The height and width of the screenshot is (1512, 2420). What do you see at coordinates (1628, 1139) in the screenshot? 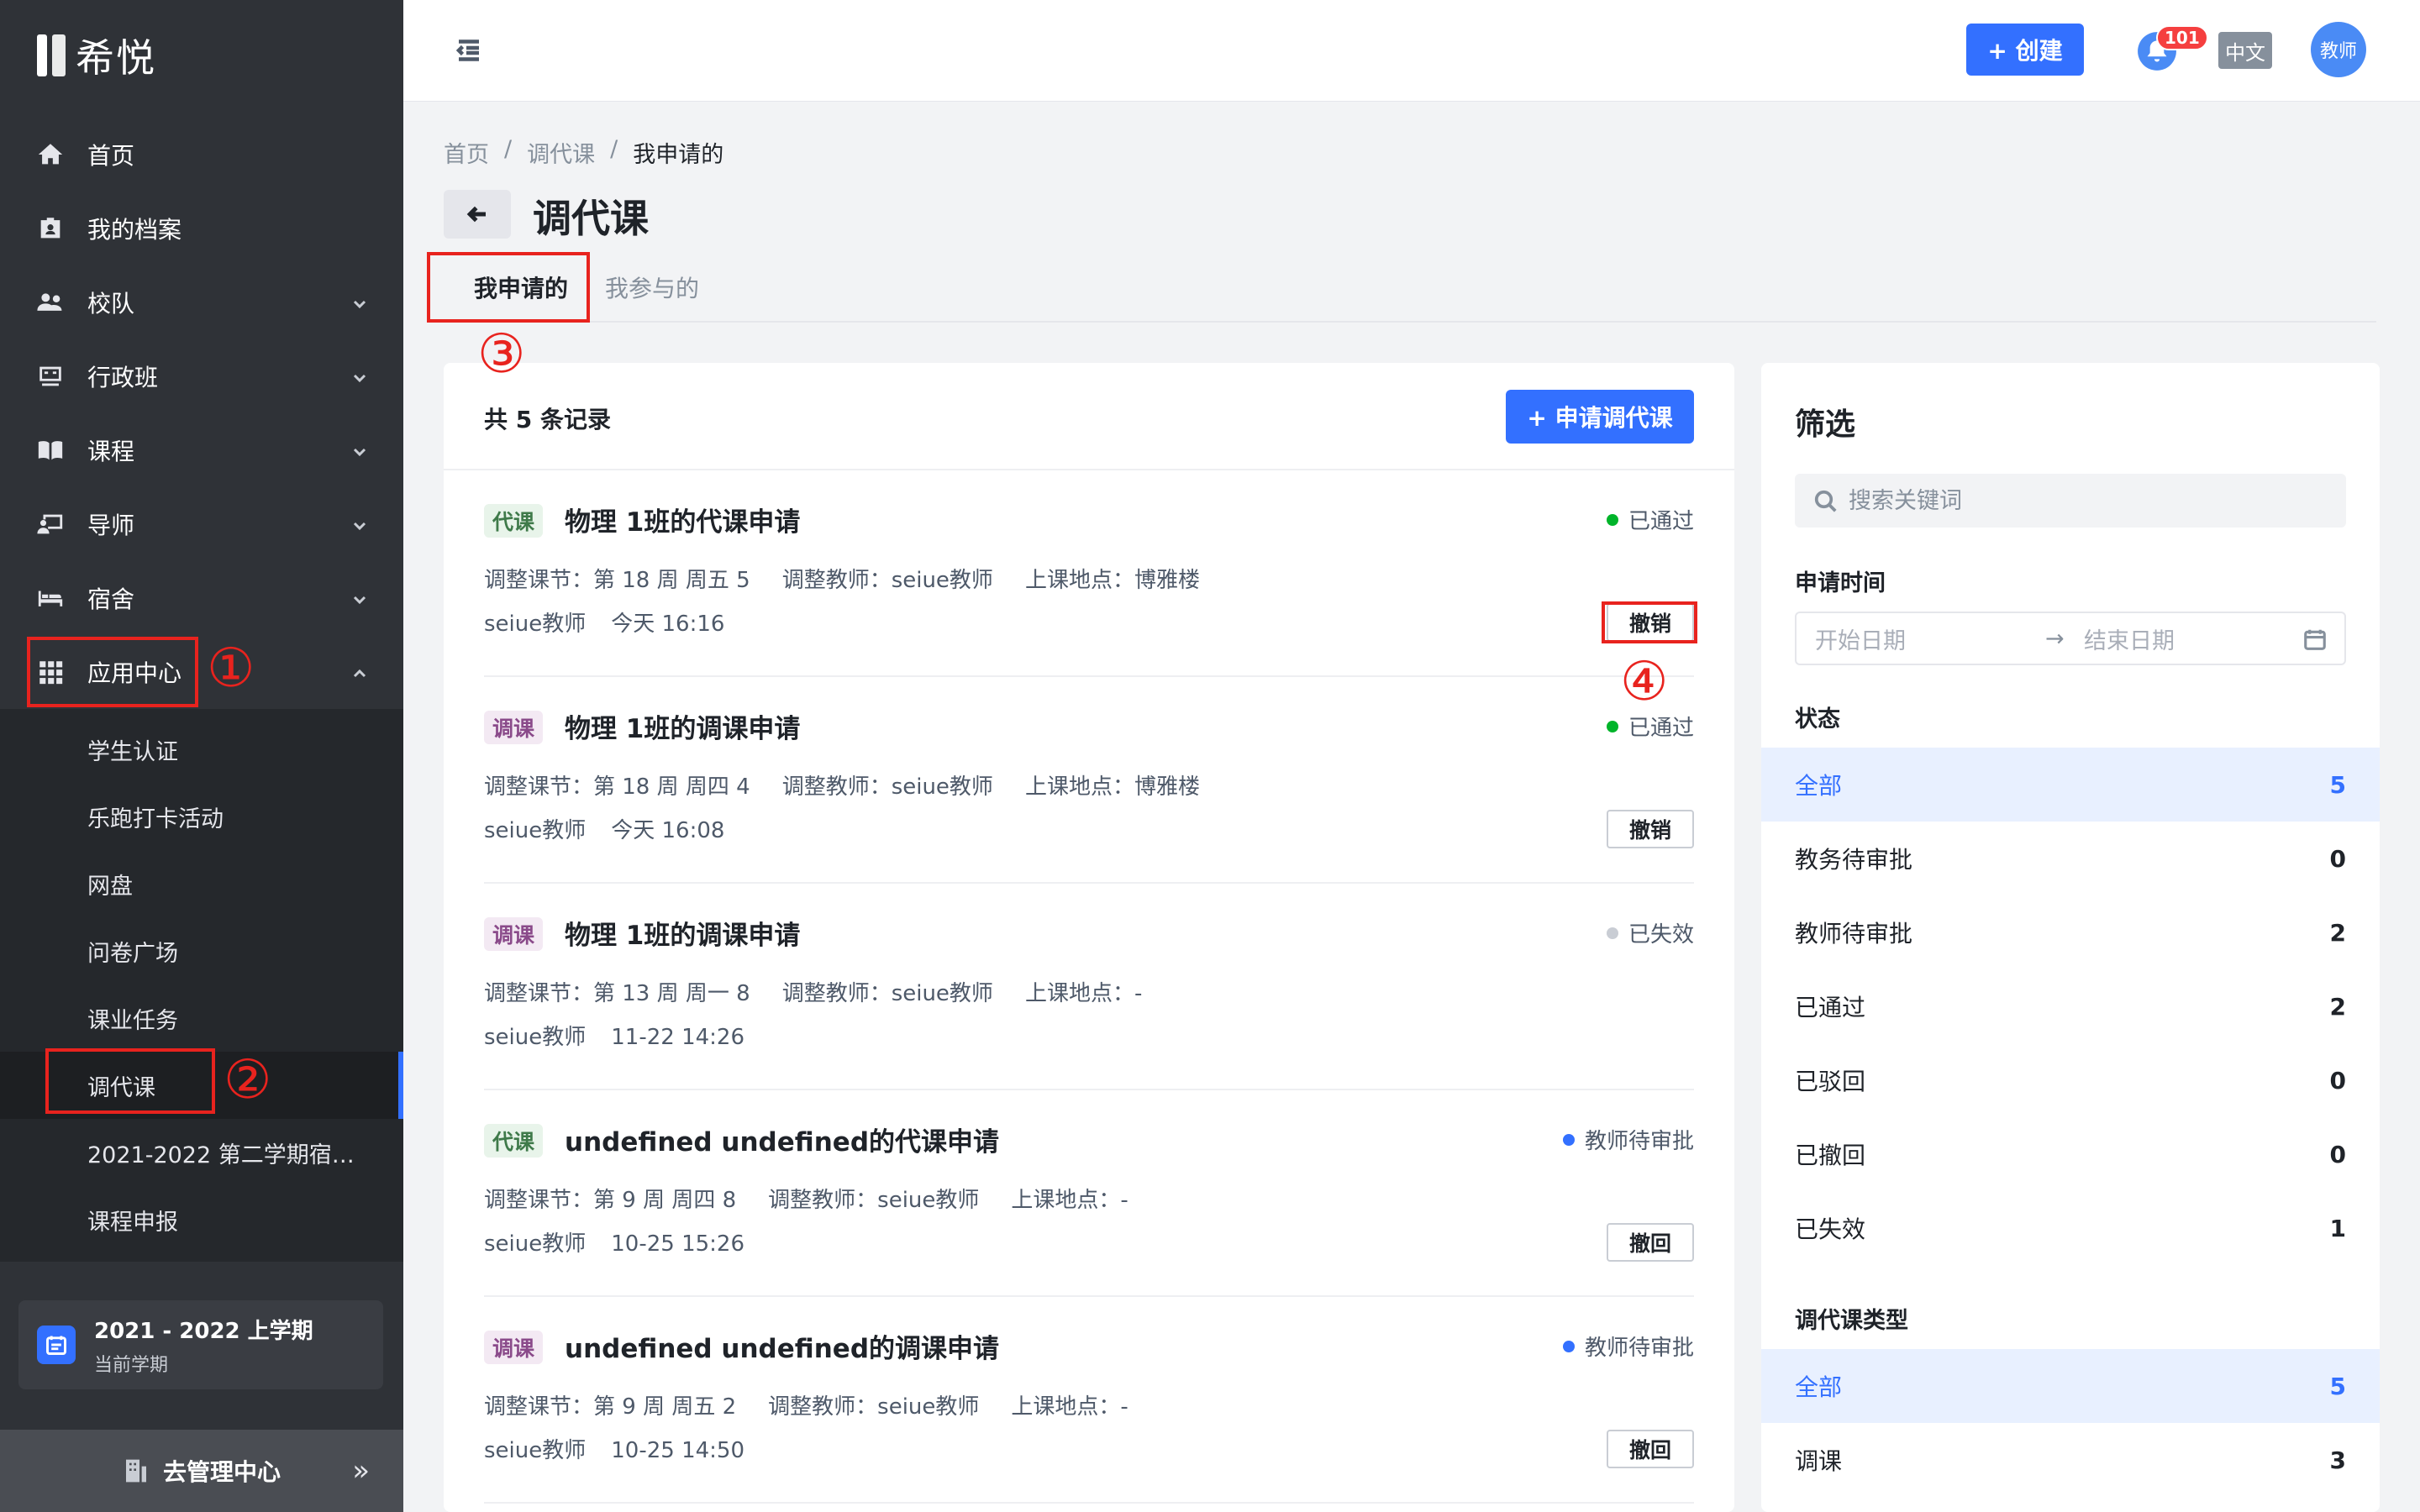
I see `status-badge: 教师待审批` at bounding box center [1628, 1139].